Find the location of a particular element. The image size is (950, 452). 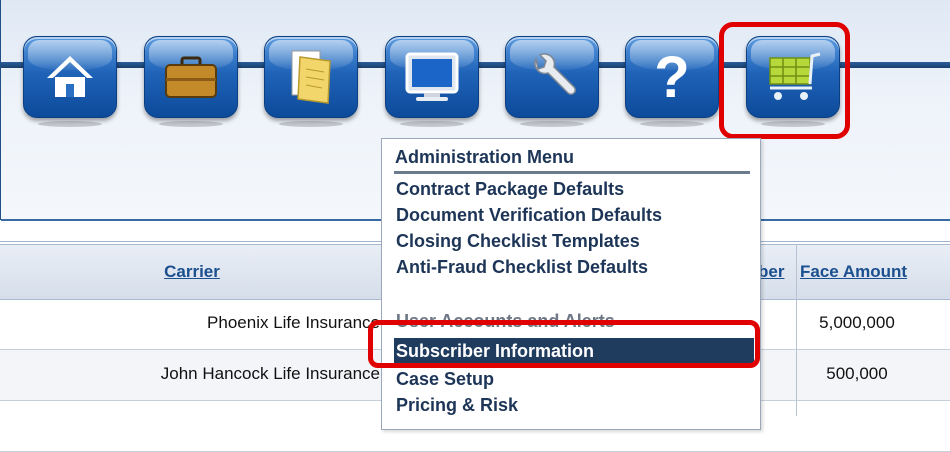

menu-item-case-setup: Case Setup is located at coordinates (574, 379).